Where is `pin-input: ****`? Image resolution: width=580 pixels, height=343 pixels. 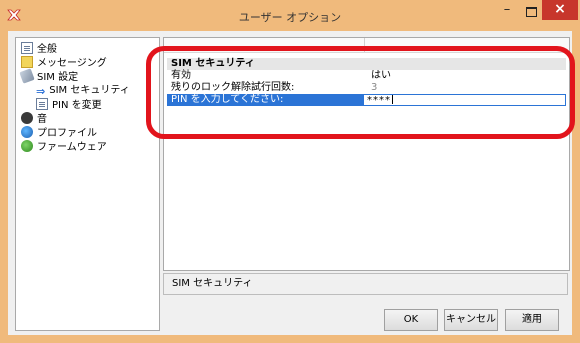 pin-input: **** is located at coordinates (464, 100).